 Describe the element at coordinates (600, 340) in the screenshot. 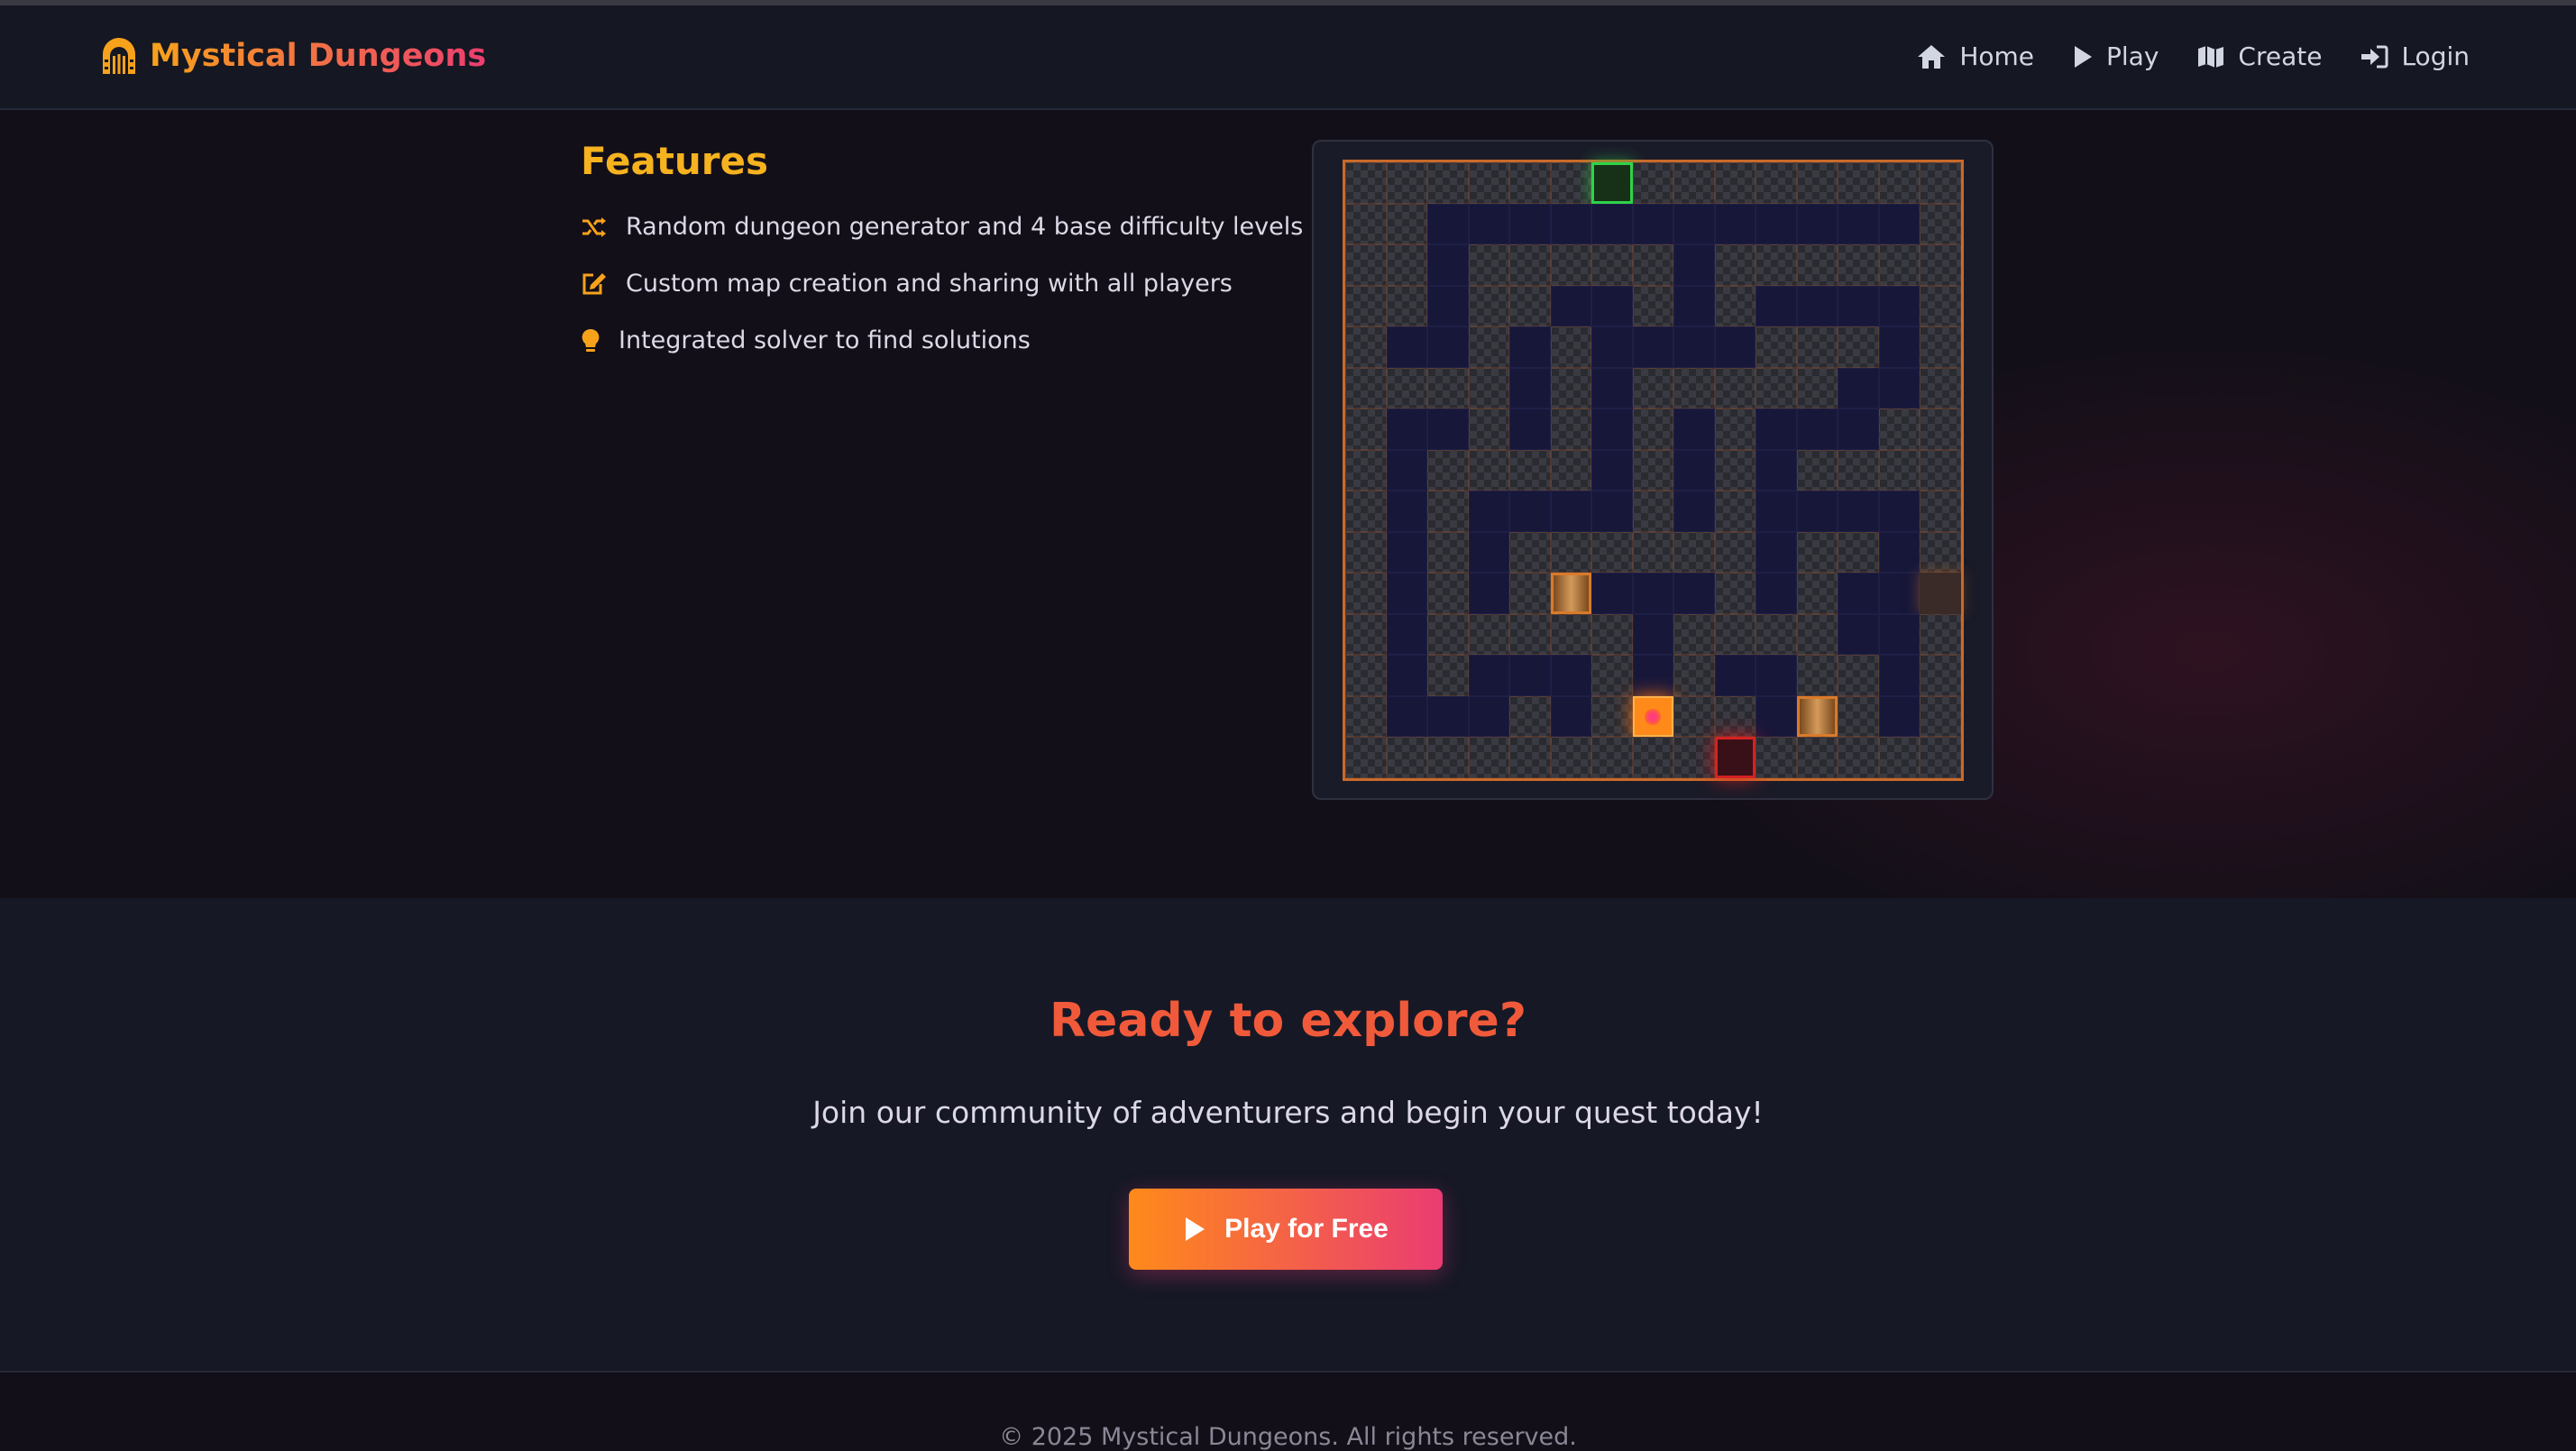

I see `lightbulb-icon` at that location.